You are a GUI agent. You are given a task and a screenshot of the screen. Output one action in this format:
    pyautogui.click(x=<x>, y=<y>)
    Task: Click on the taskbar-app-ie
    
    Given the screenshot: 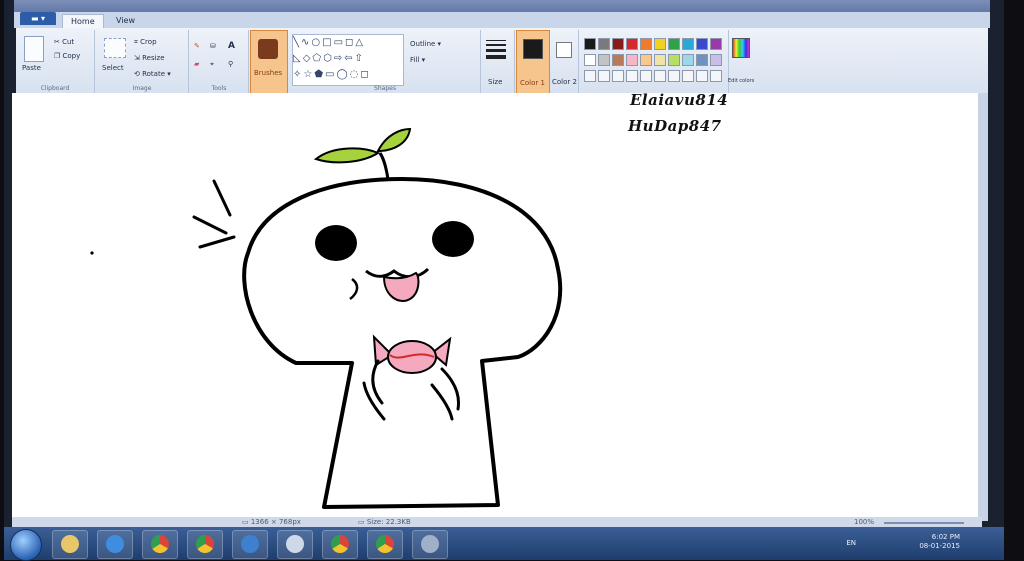 What is the action you would take?
    pyautogui.click(x=115, y=544)
    